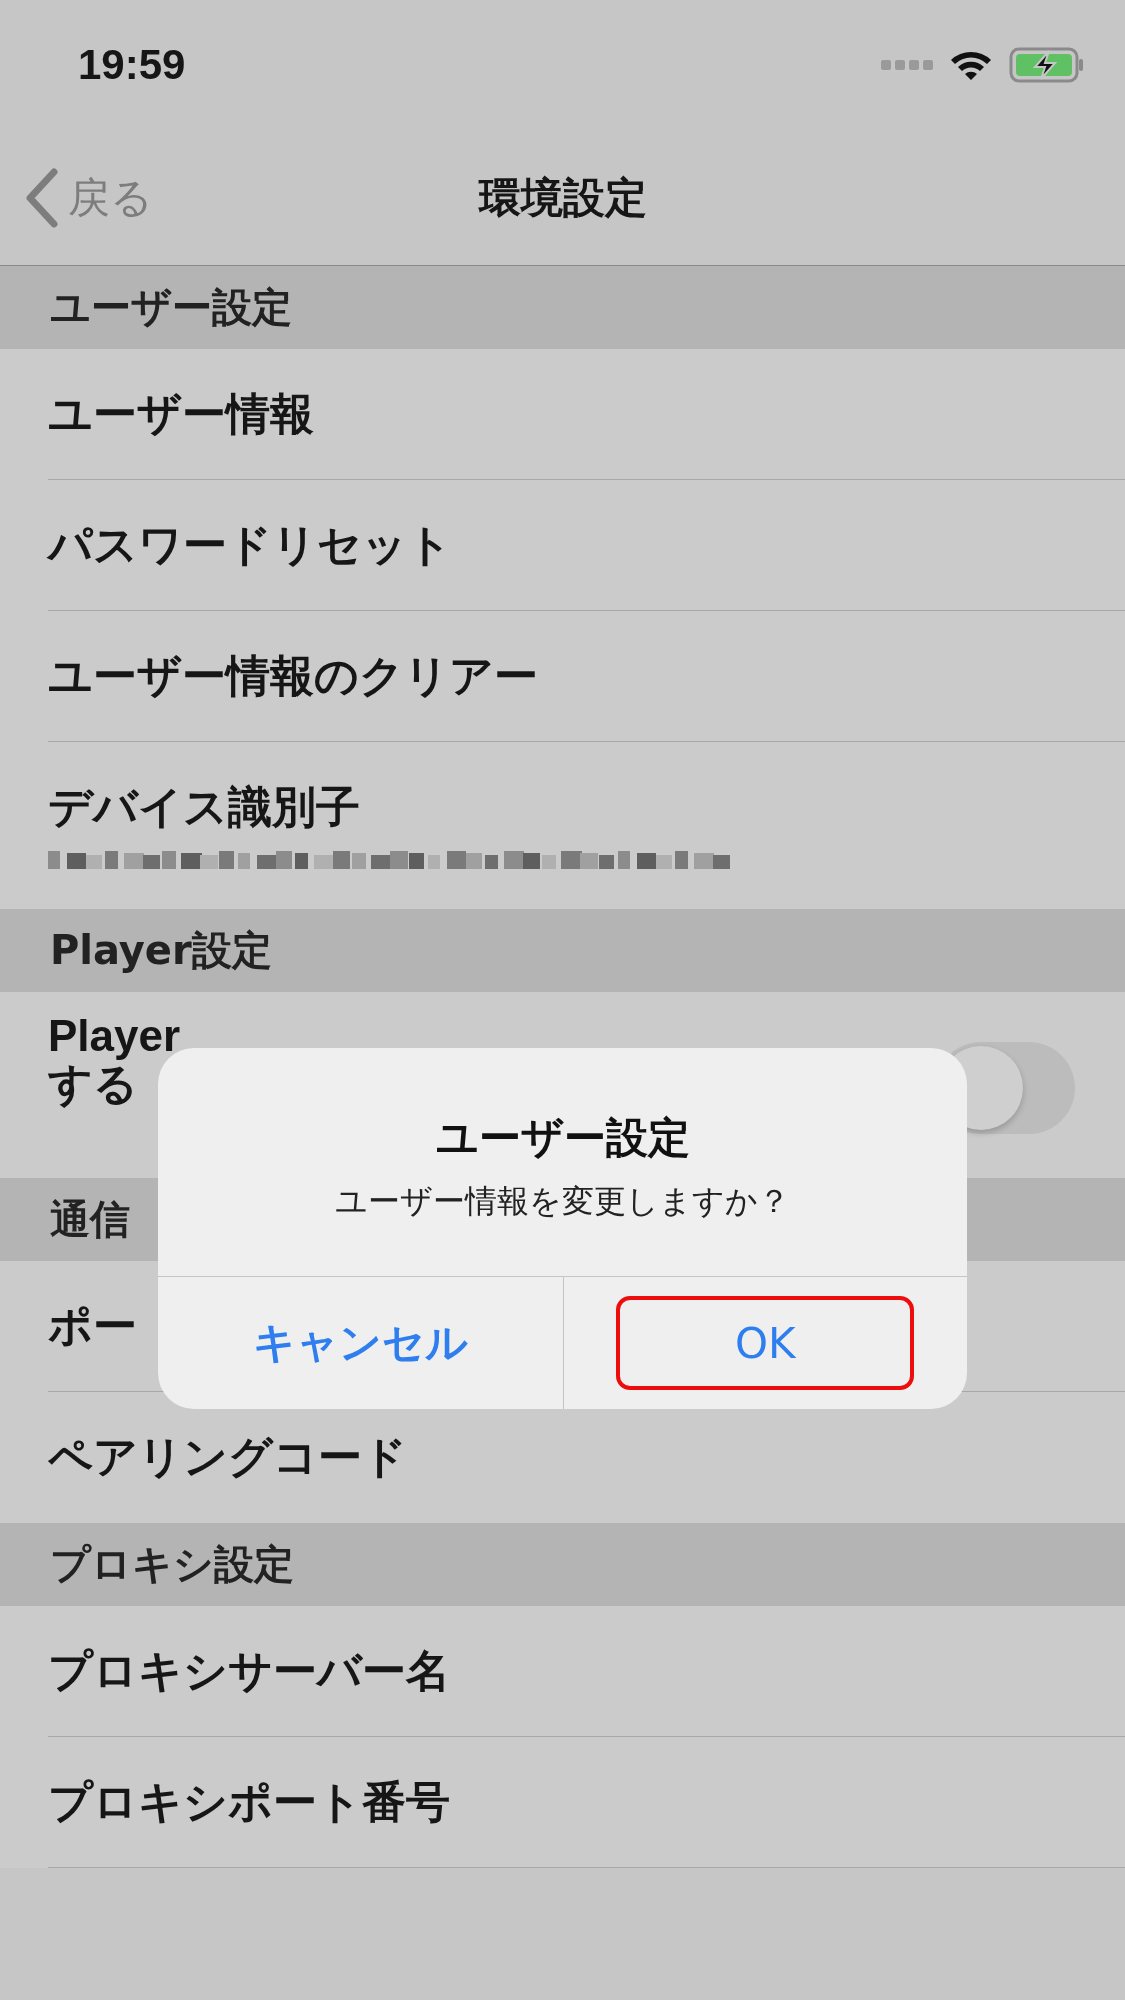 This screenshot has width=1125, height=2000. What do you see at coordinates (92, 1326) in the screenshot?
I see `row-label: ポー` at bounding box center [92, 1326].